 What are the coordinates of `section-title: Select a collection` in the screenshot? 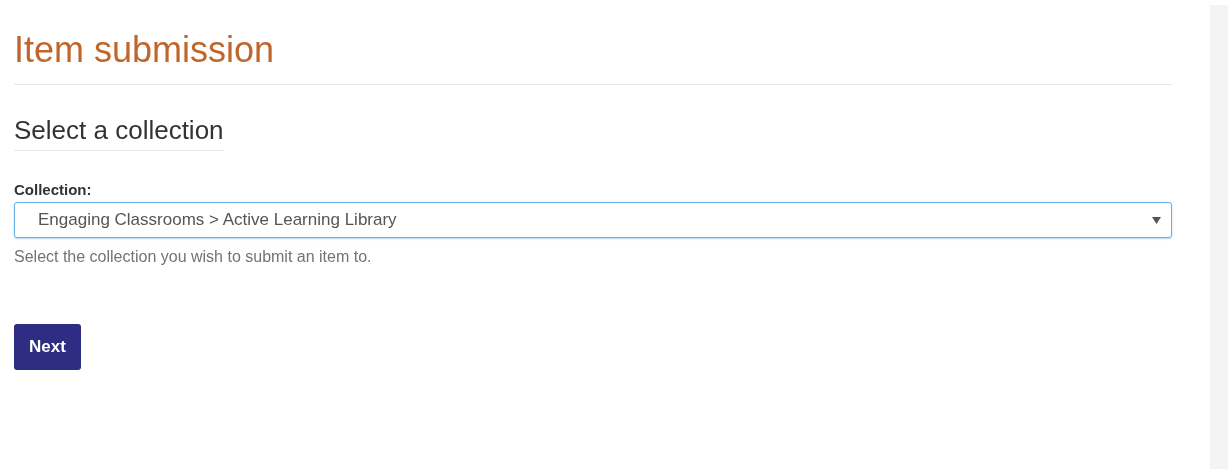 It's located at (119, 132).